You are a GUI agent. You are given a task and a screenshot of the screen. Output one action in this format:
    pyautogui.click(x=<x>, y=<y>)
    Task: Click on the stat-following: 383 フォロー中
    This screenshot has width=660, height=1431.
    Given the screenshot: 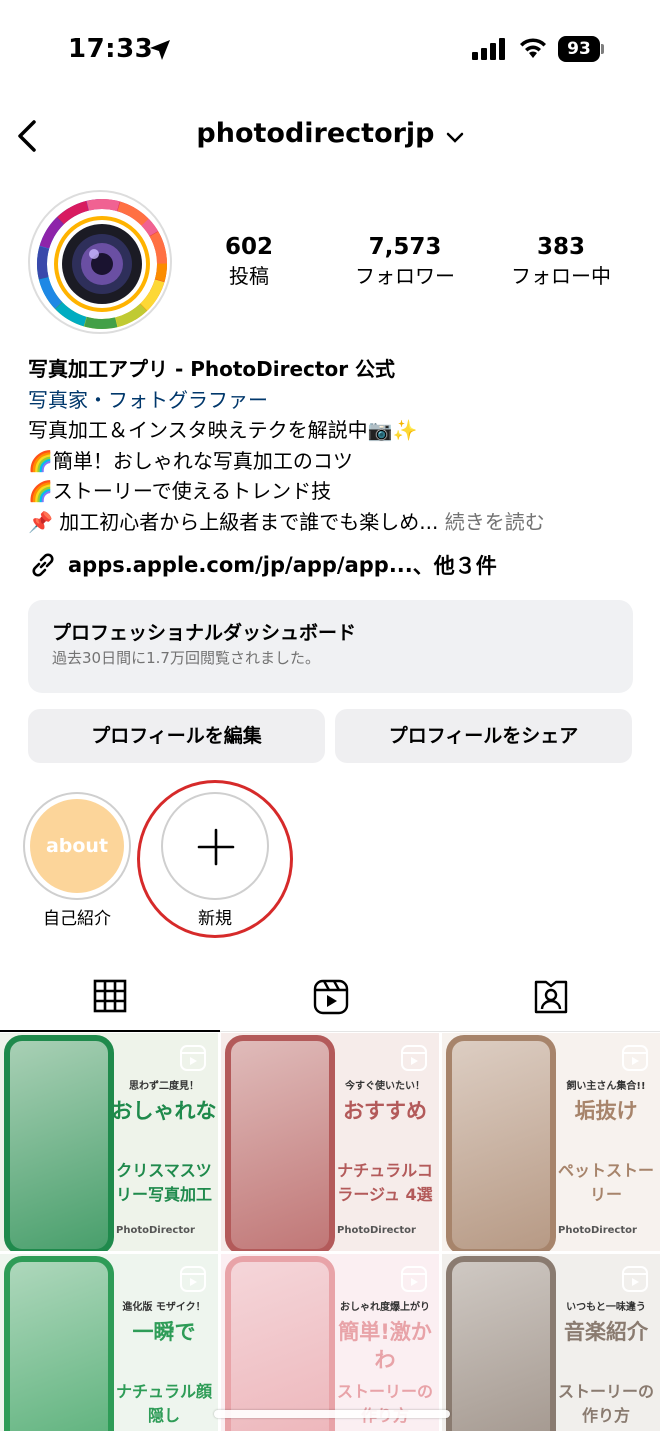 What is the action you would take?
    pyautogui.click(x=561, y=261)
    